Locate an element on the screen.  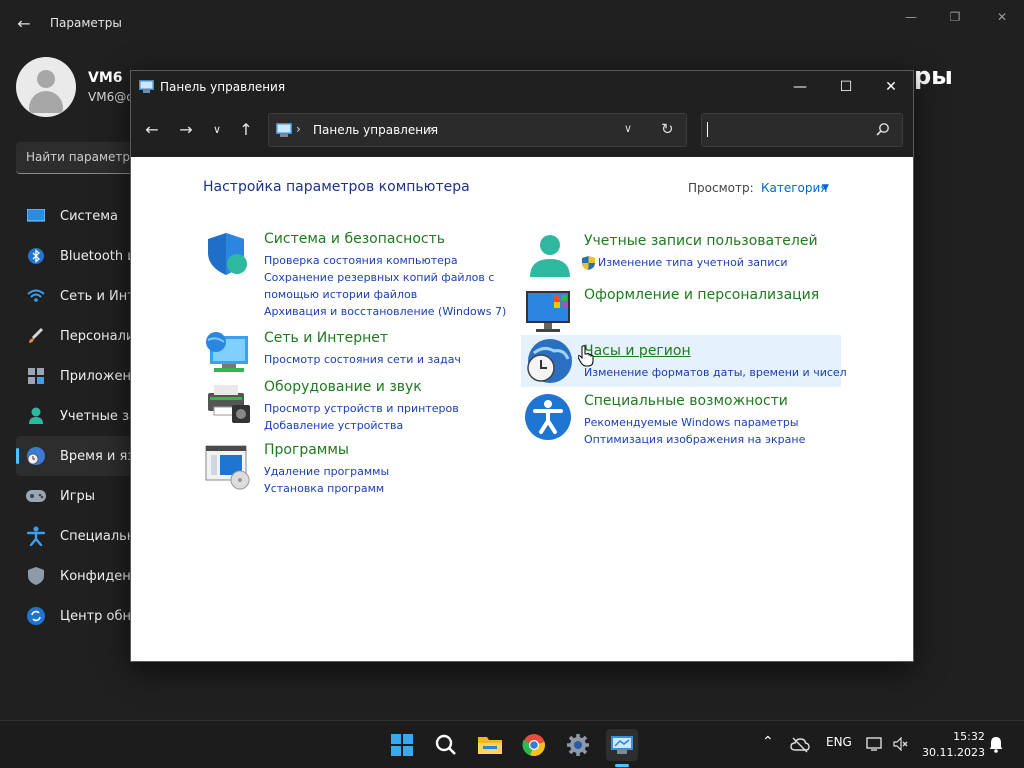
up-arrow-icon: ↑ is located at coordinates (246, 130).